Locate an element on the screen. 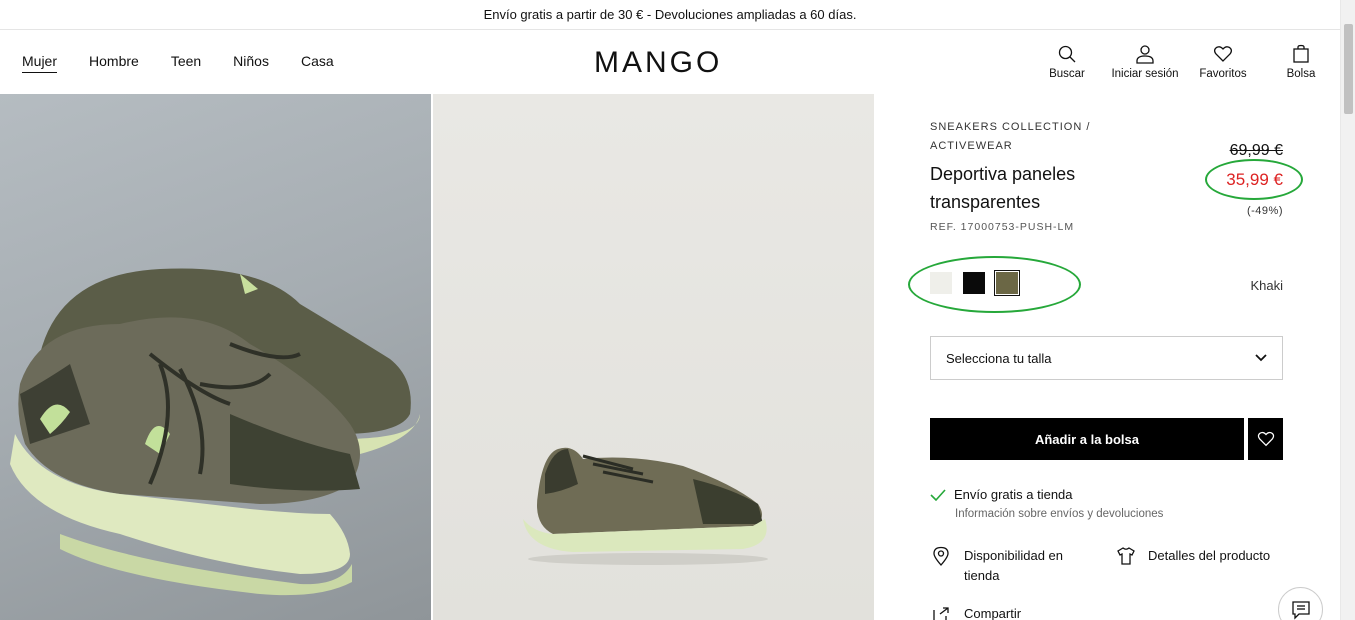  bag-label: Bolsa is located at coordinates (1301, 74).